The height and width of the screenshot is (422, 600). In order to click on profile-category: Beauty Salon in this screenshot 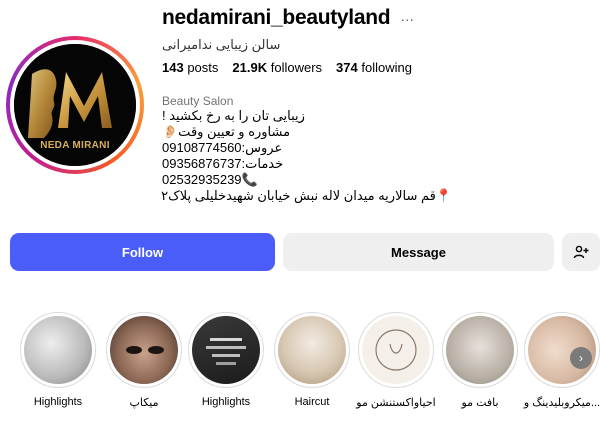, I will do `click(198, 101)`.